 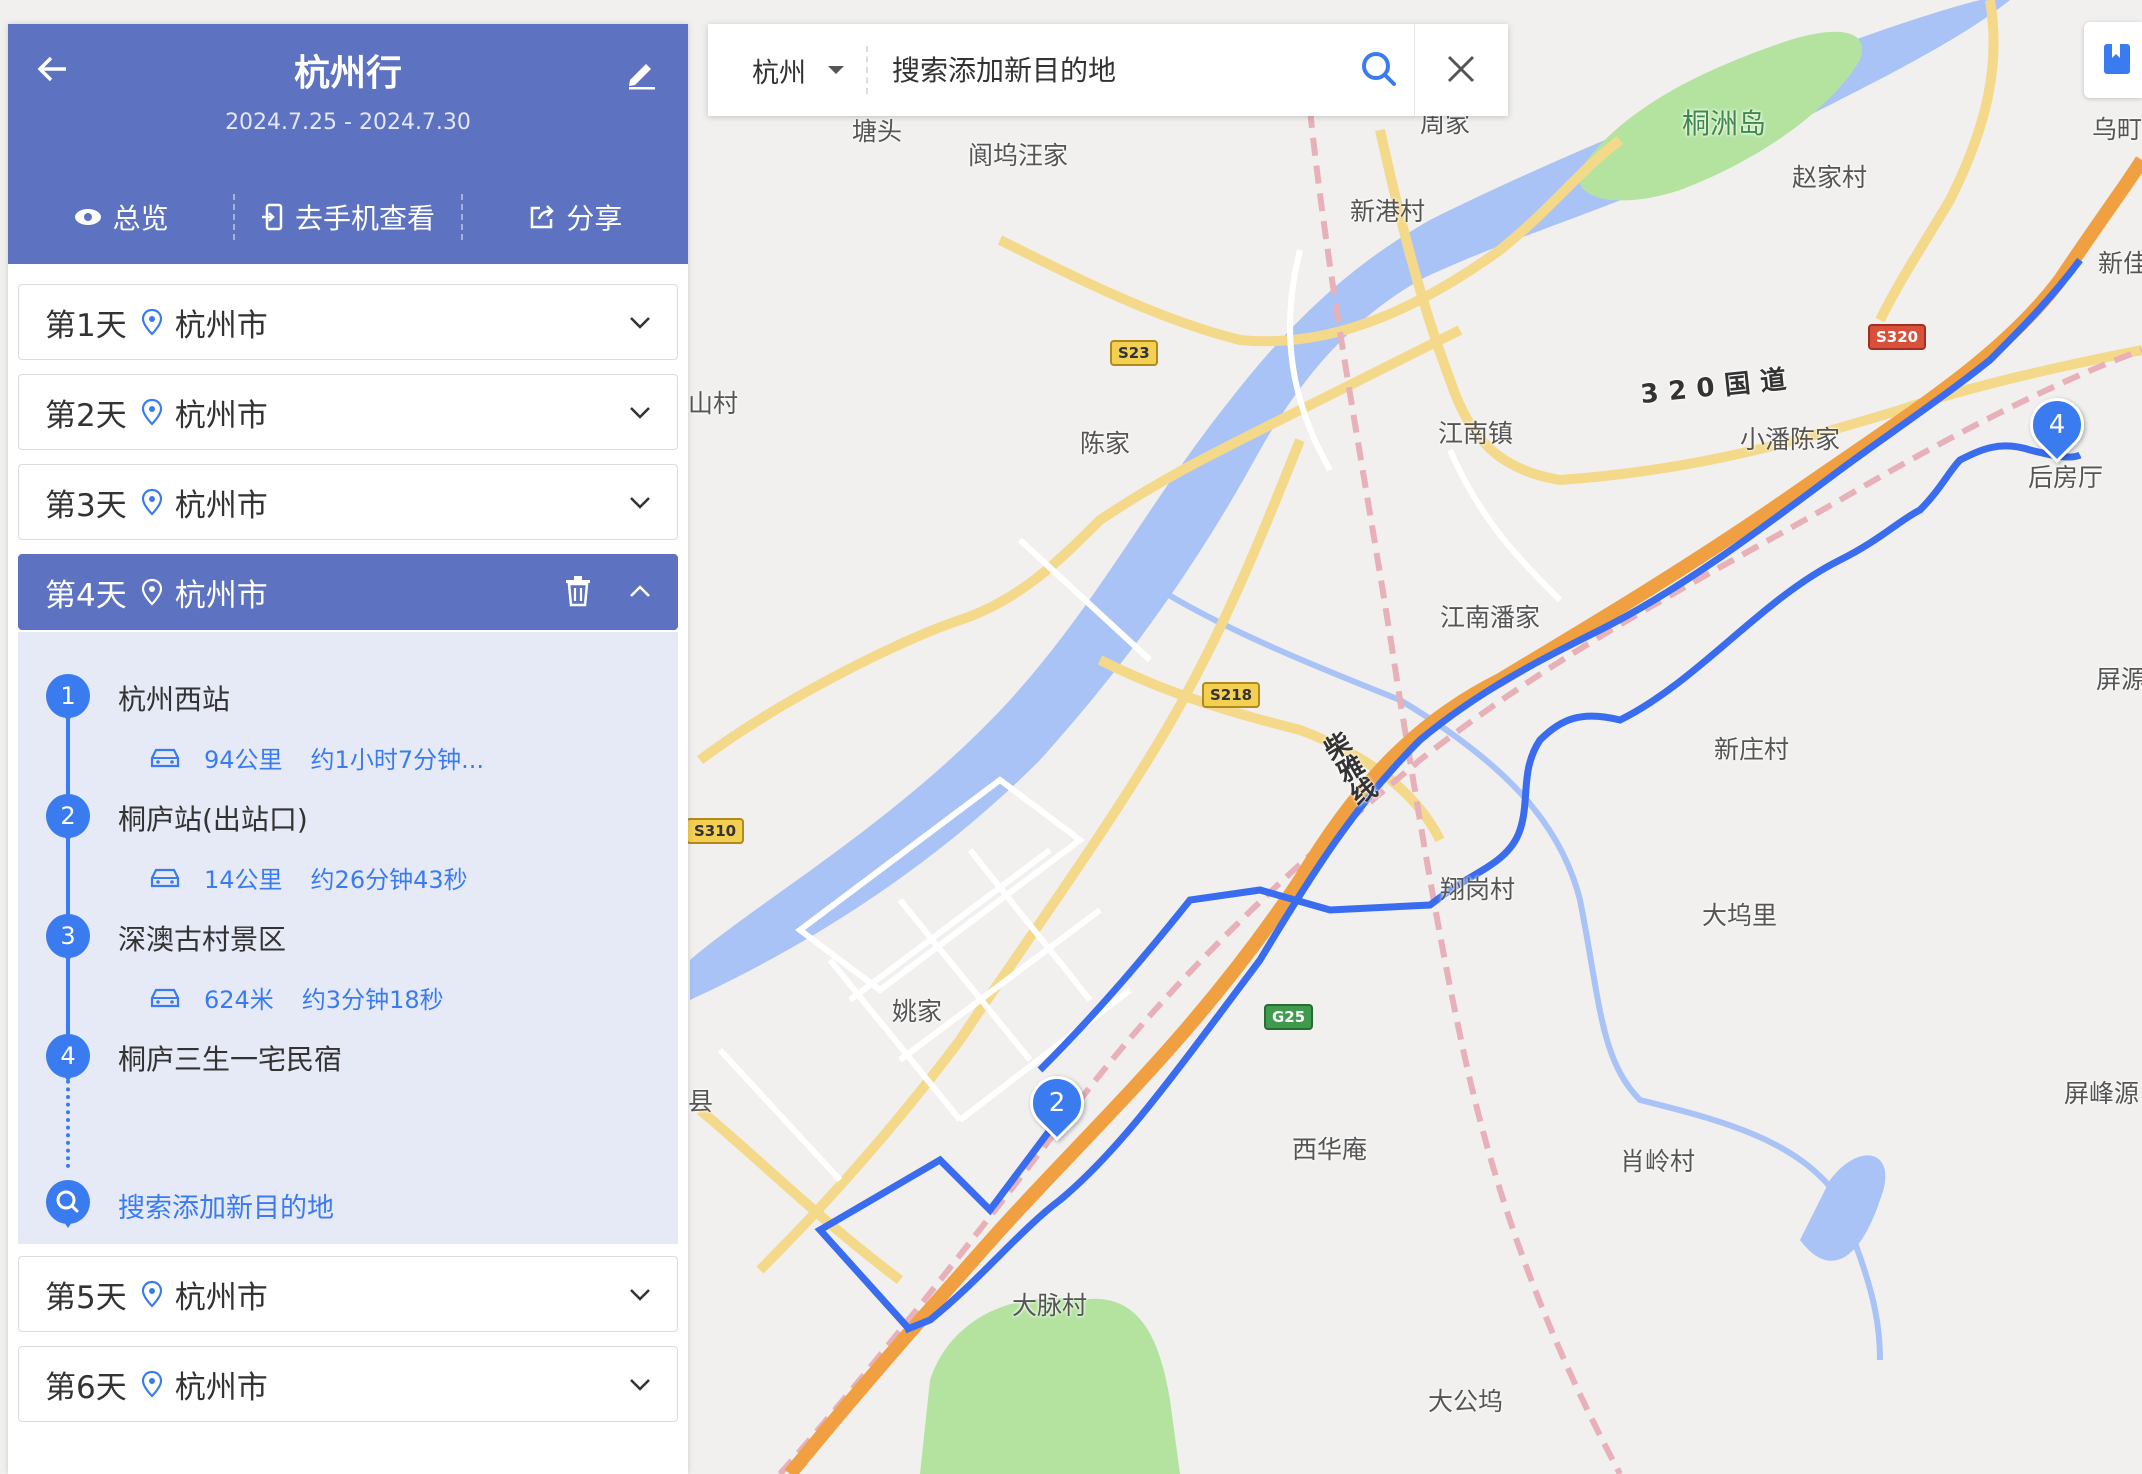 I want to click on city-selector: 杭州, so click(x=779, y=70).